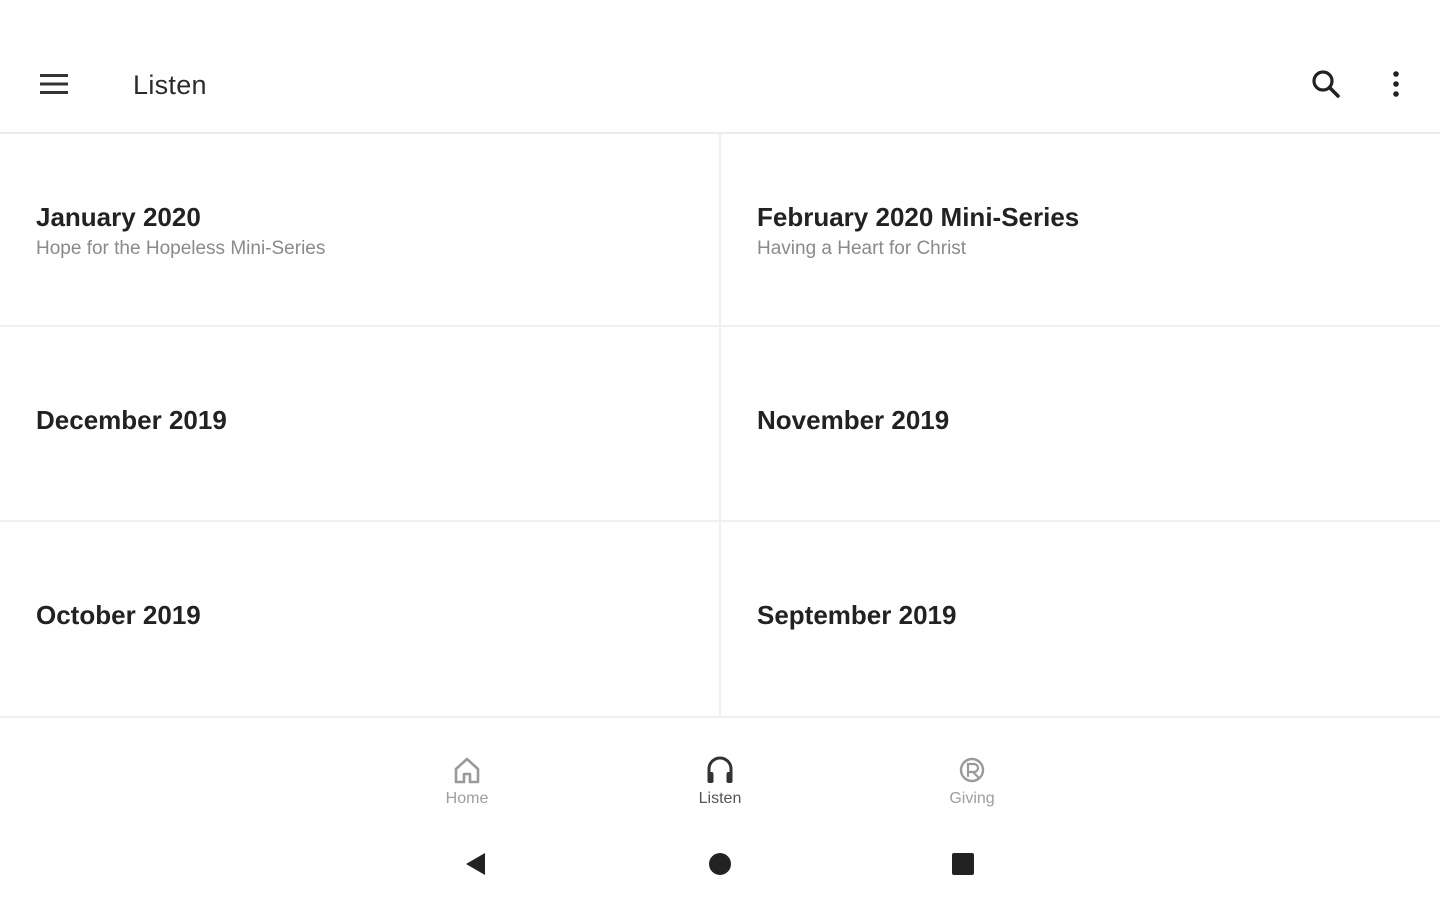 This screenshot has width=1440, height=900. I want to click on nav-item-home: Home, so click(467, 789).